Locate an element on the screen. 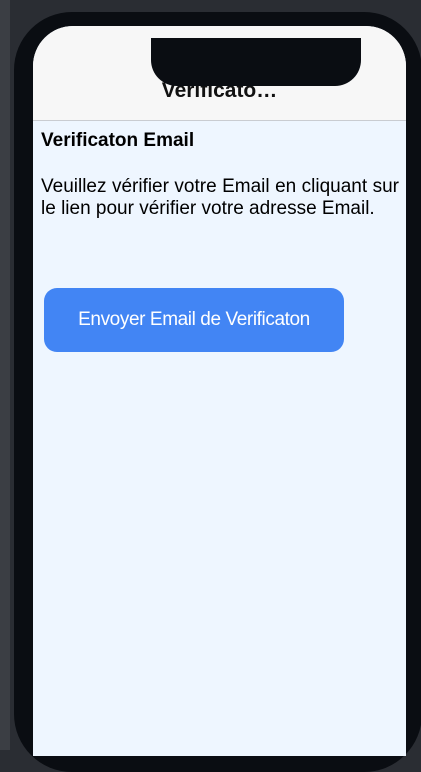  verification-heading: Verificaton Email is located at coordinates (118, 140).